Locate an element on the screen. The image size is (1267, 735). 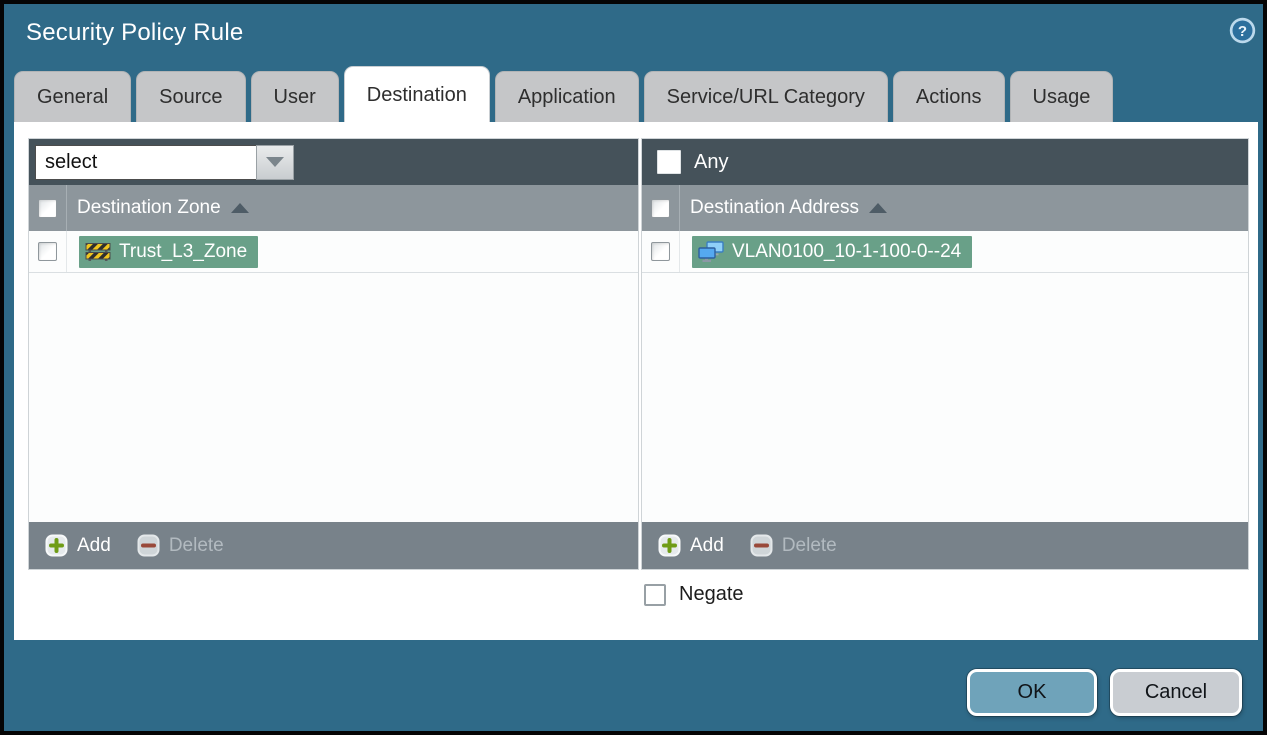
any-checkbox is located at coordinates (669, 162).